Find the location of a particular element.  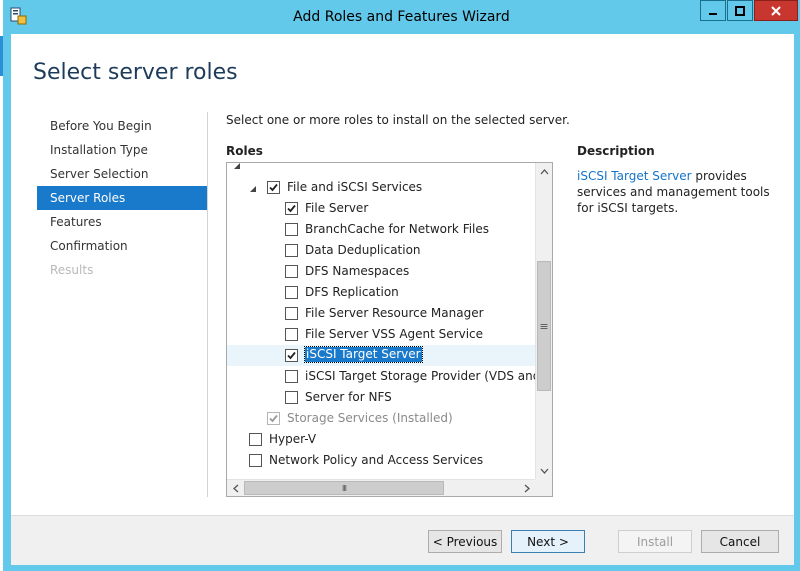

role-row: Data Deduplication is located at coordinates (381, 250).